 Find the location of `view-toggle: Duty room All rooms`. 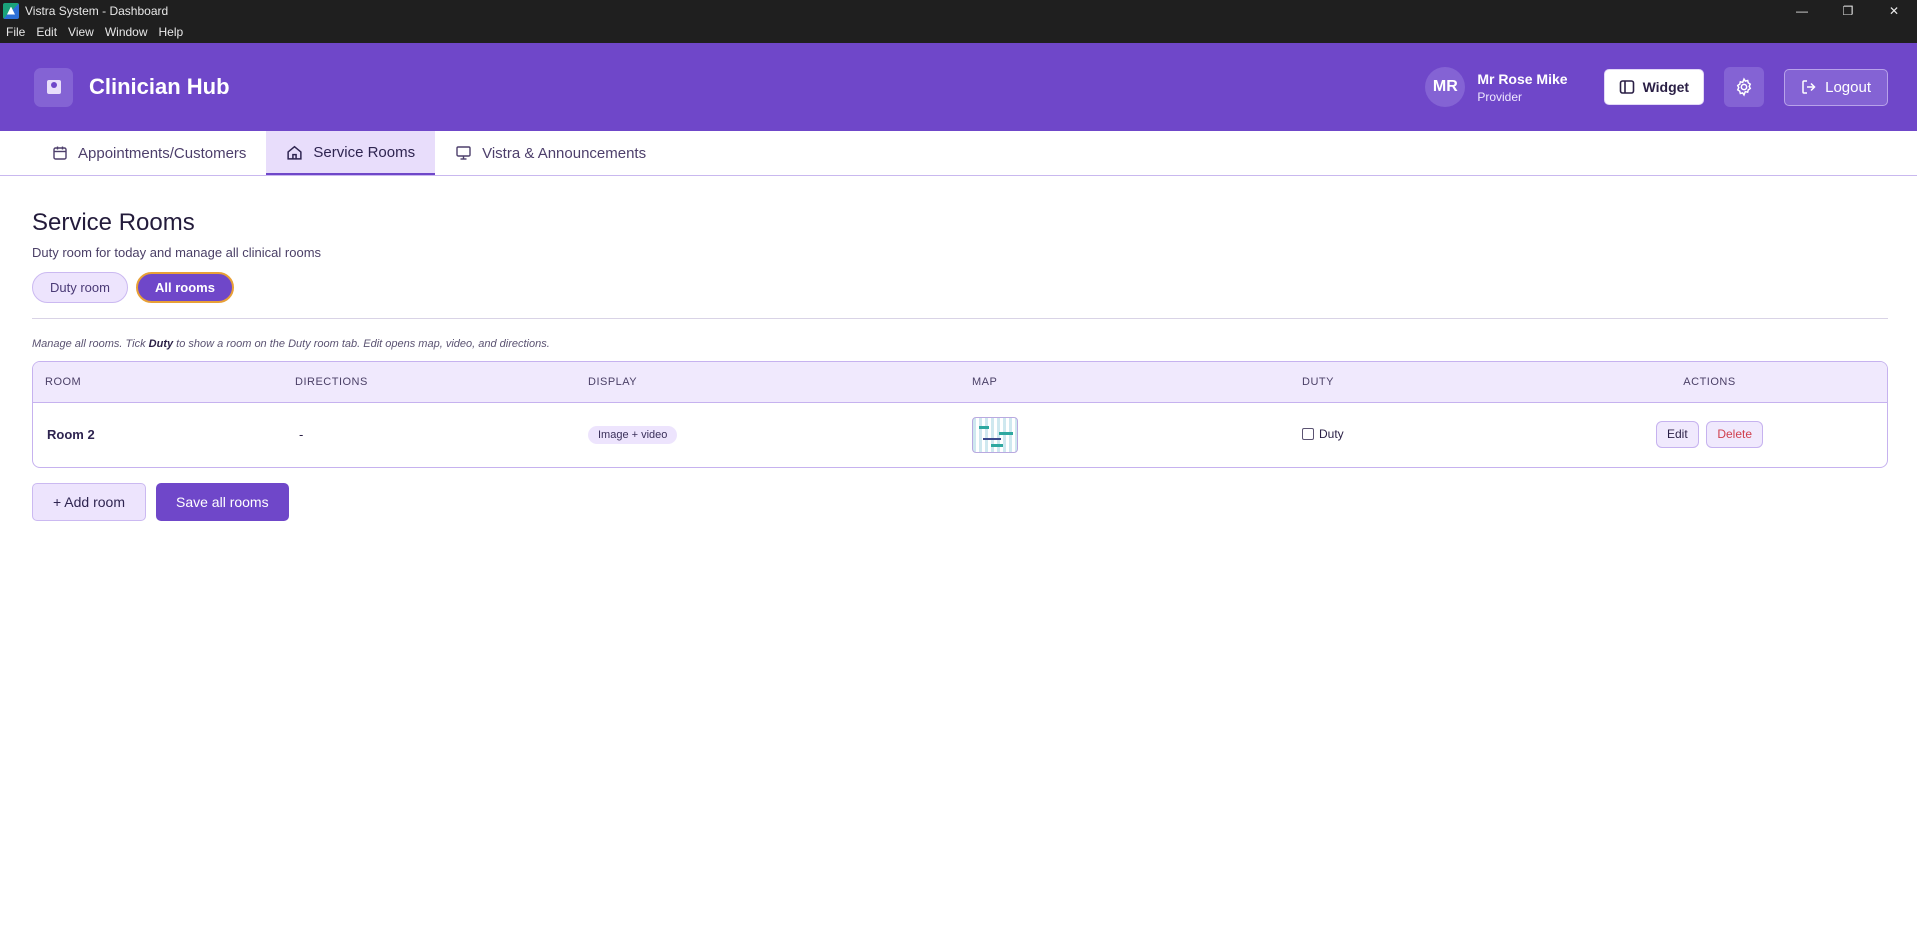

view-toggle: Duty room All rooms is located at coordinates (960, 287).